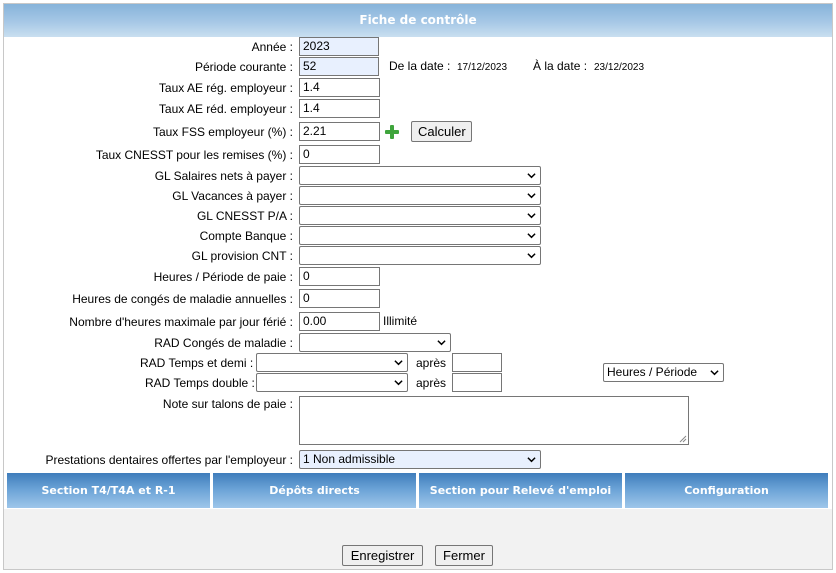  What do you see at coordinates (109, 490) in the screenshot?
I see `tab-t4-t4a: Section T4/T4A et R-1` at bounding box center [109, 490].